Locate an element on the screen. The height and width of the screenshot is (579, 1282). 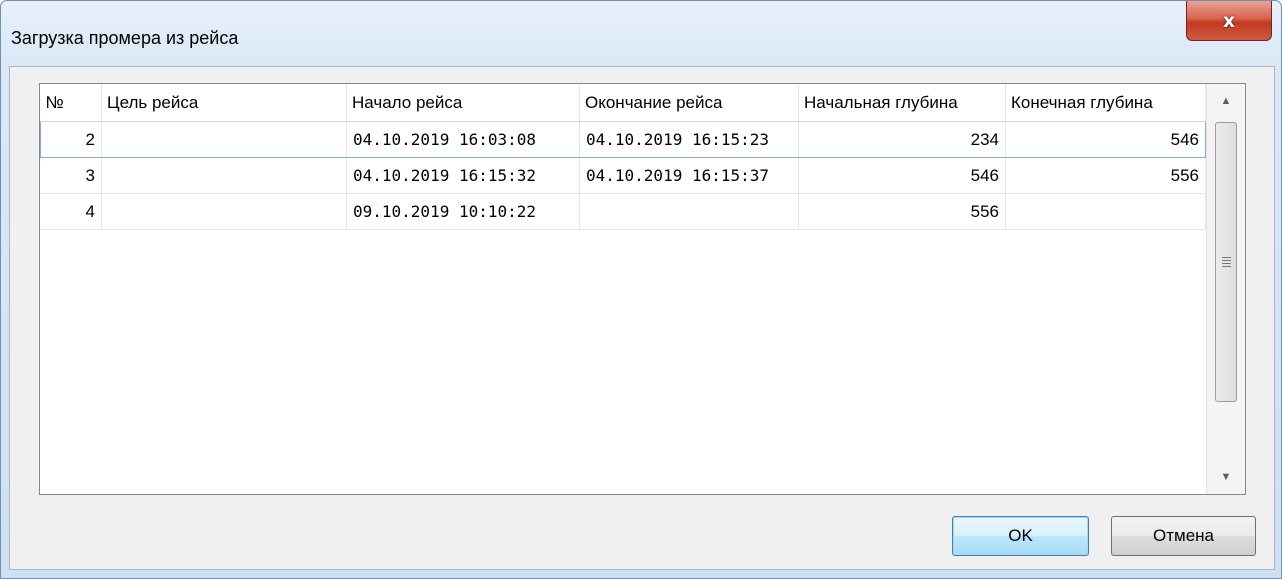
cell-depth-start: 546 is located at coordinates (902, 175).